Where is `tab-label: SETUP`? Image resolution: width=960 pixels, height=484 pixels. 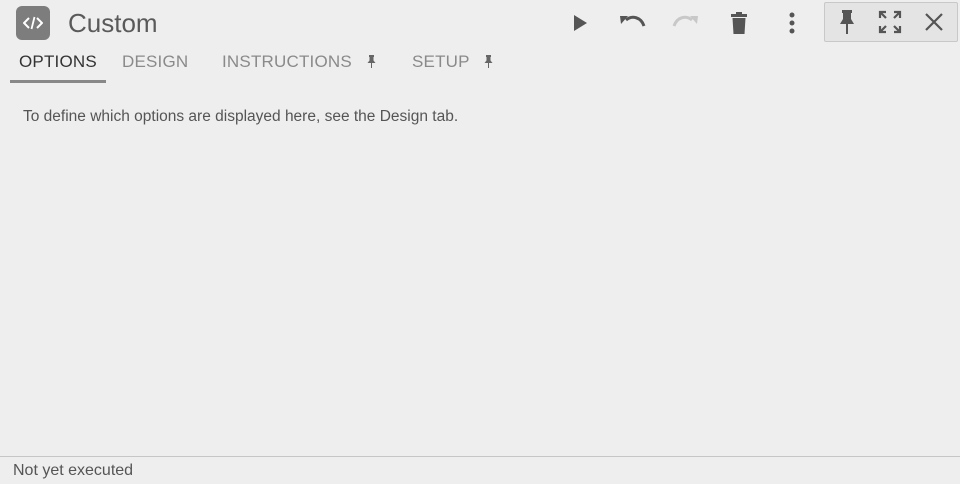
tab-label: SETUP is located at coordinates (441, 61).